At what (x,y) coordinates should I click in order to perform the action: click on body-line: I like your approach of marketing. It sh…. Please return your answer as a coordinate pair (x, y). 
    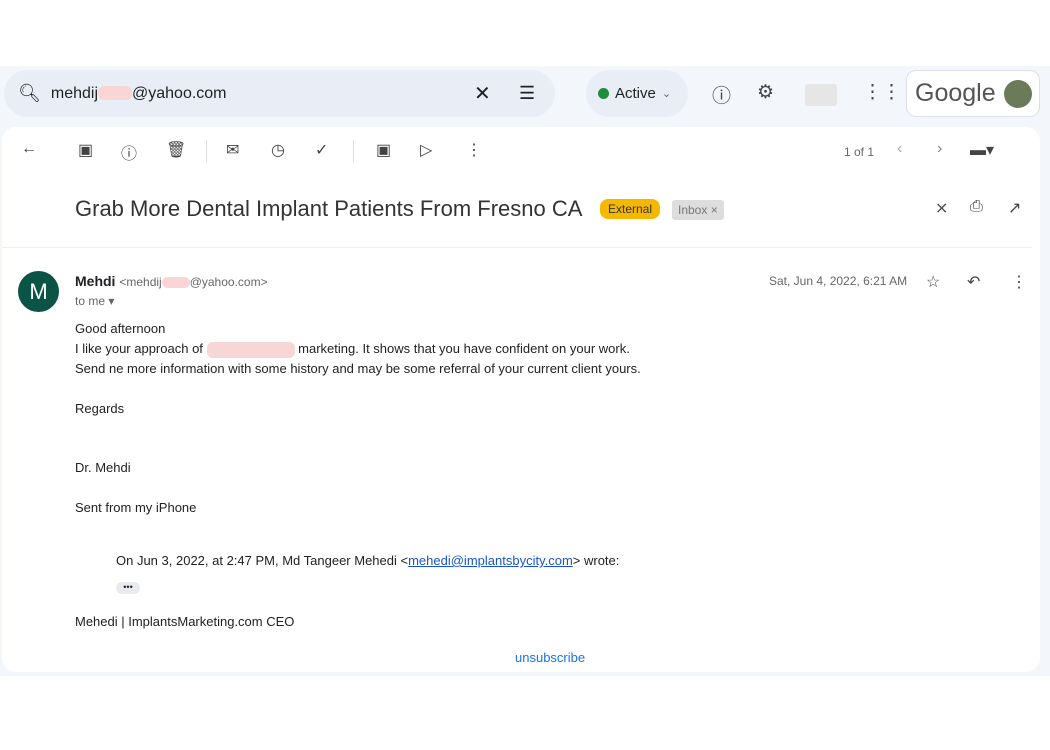
    Looking at the image, I should click on (352, 349).